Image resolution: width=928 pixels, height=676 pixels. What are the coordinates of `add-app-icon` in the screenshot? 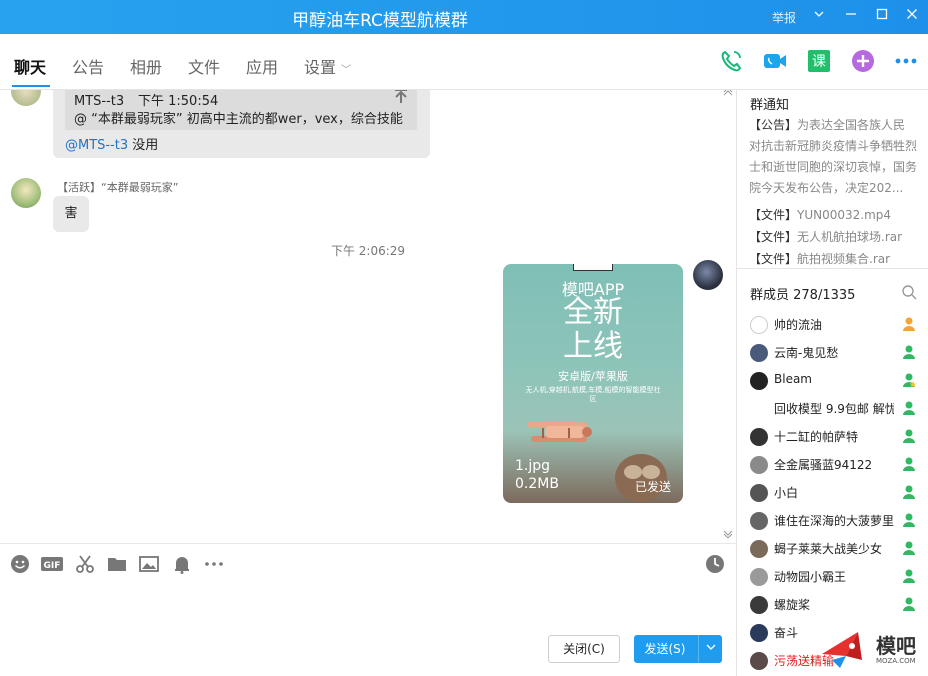 It's located at (863, 61).